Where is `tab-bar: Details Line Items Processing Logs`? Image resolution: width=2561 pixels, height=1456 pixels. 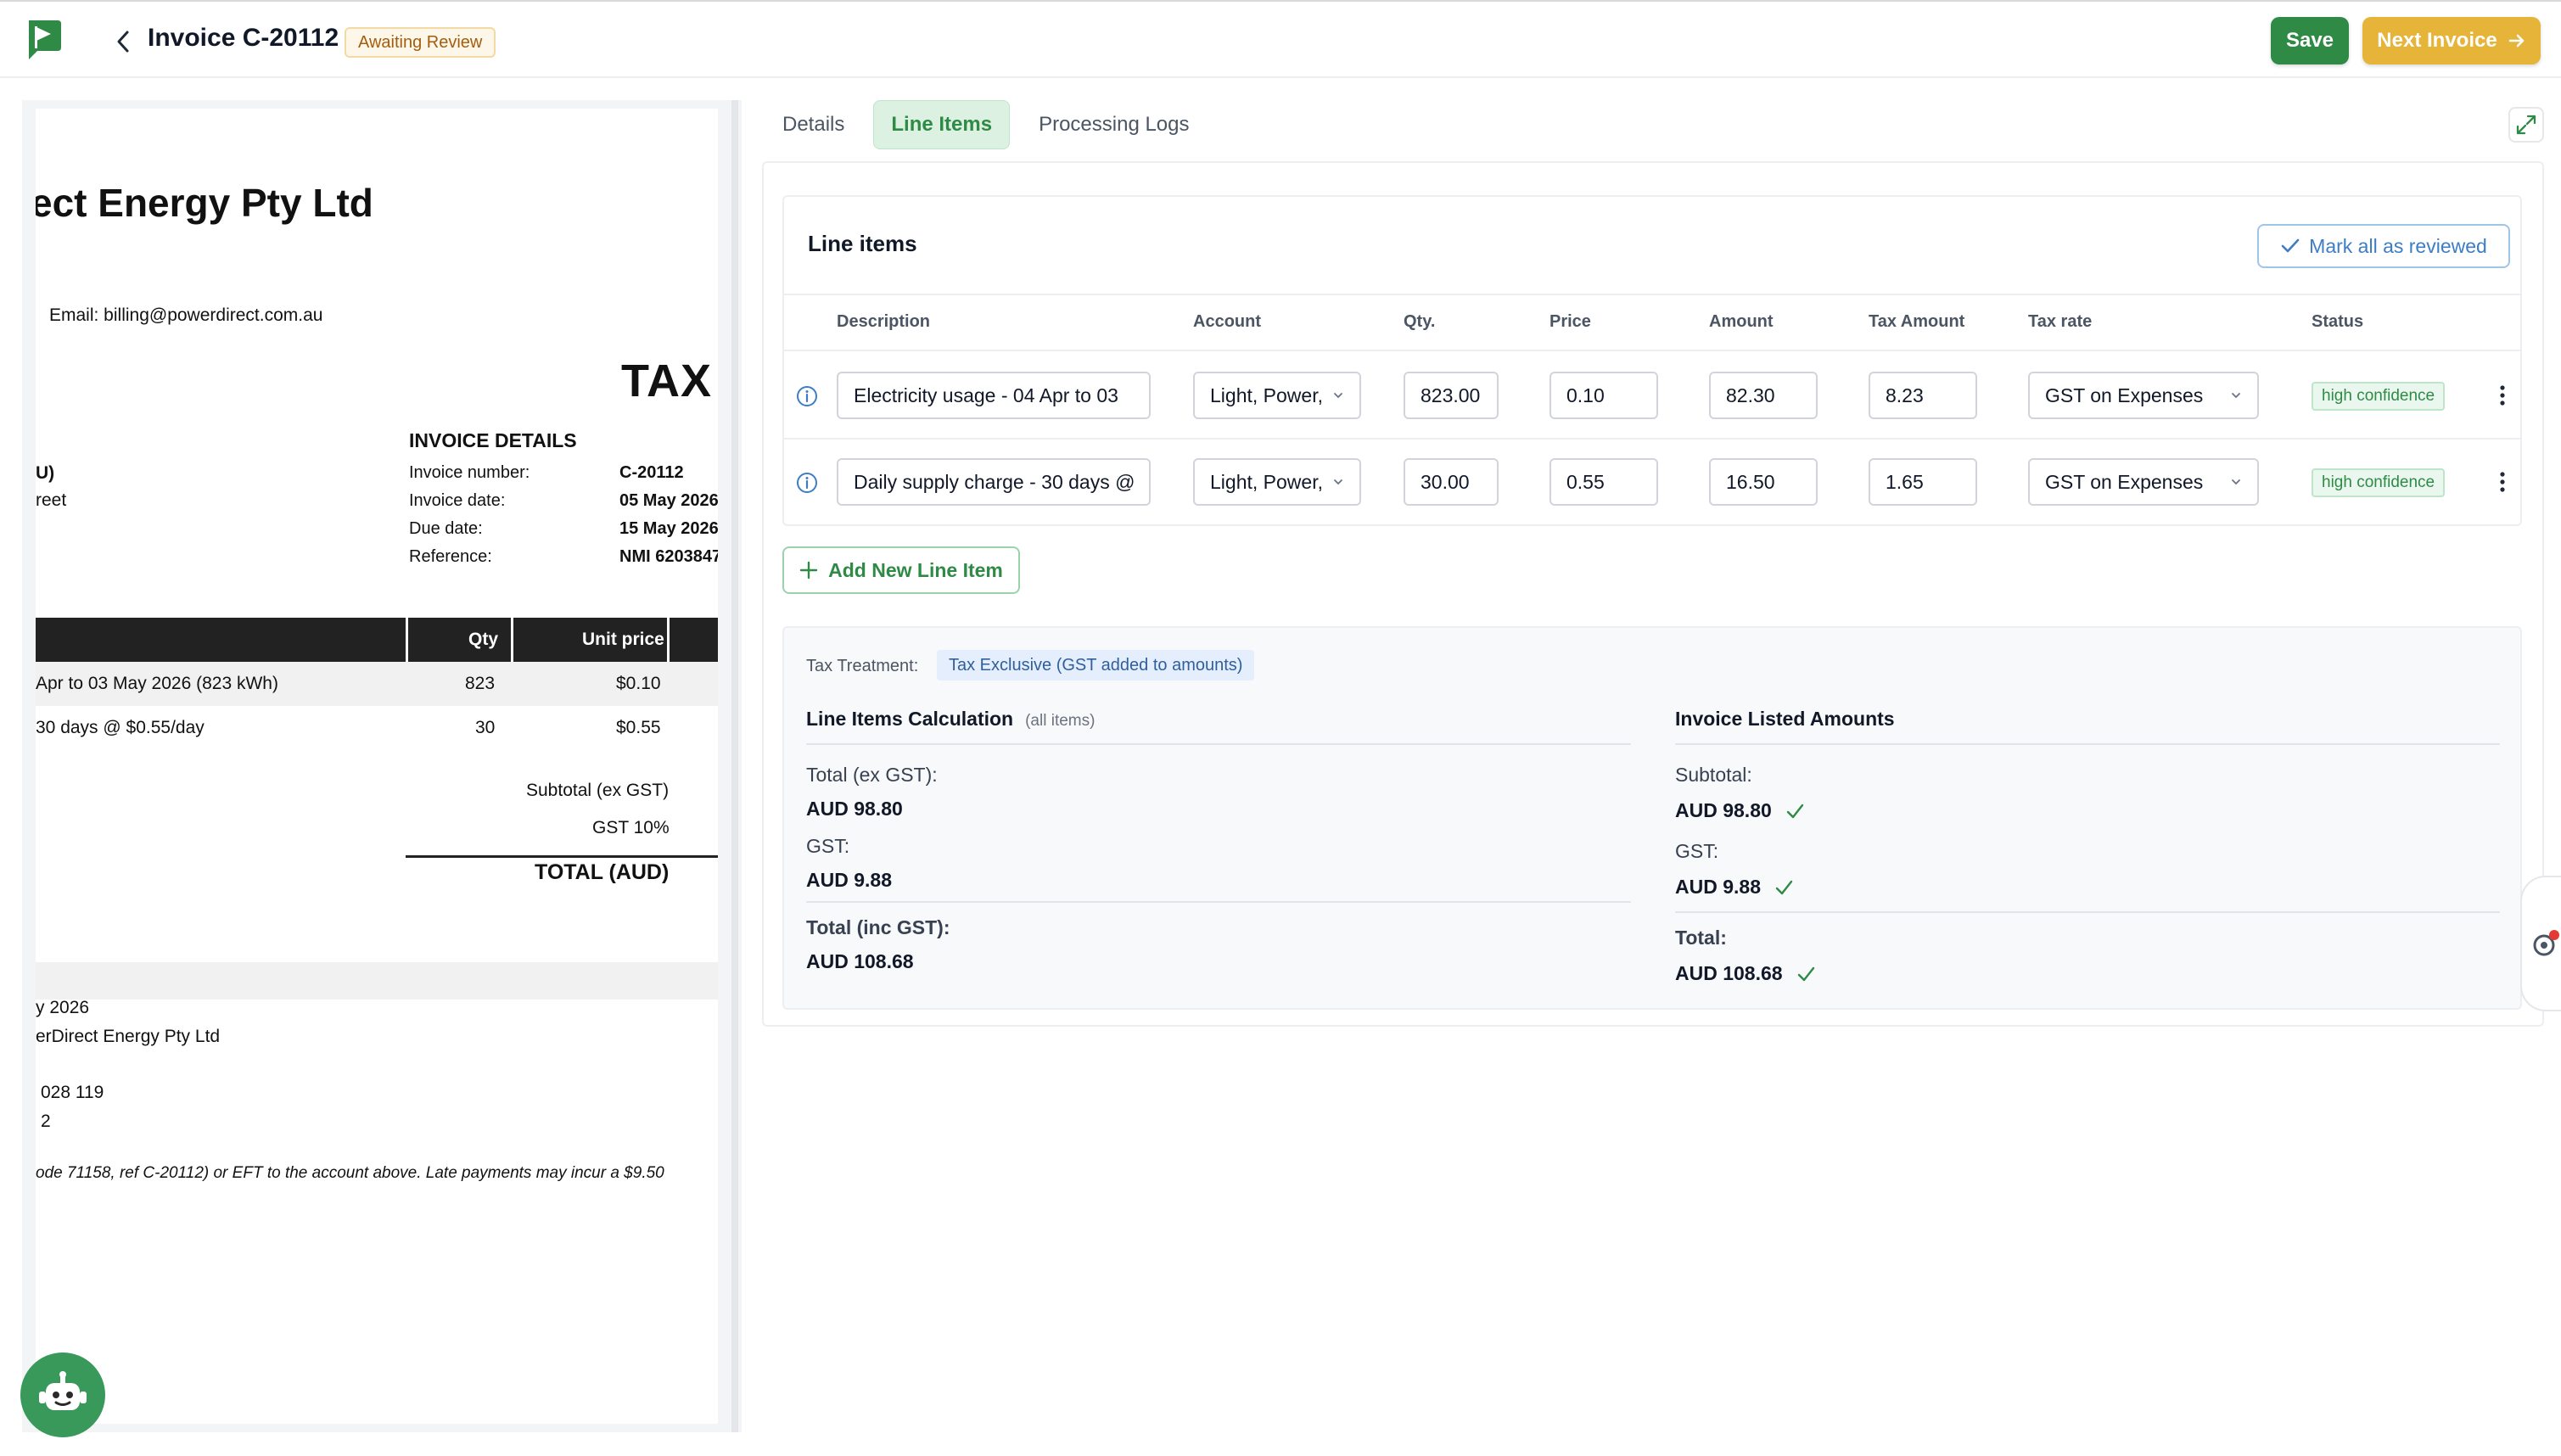 tab-bar: Details Line Items Processing Logs is located at coordinates (986, 125).